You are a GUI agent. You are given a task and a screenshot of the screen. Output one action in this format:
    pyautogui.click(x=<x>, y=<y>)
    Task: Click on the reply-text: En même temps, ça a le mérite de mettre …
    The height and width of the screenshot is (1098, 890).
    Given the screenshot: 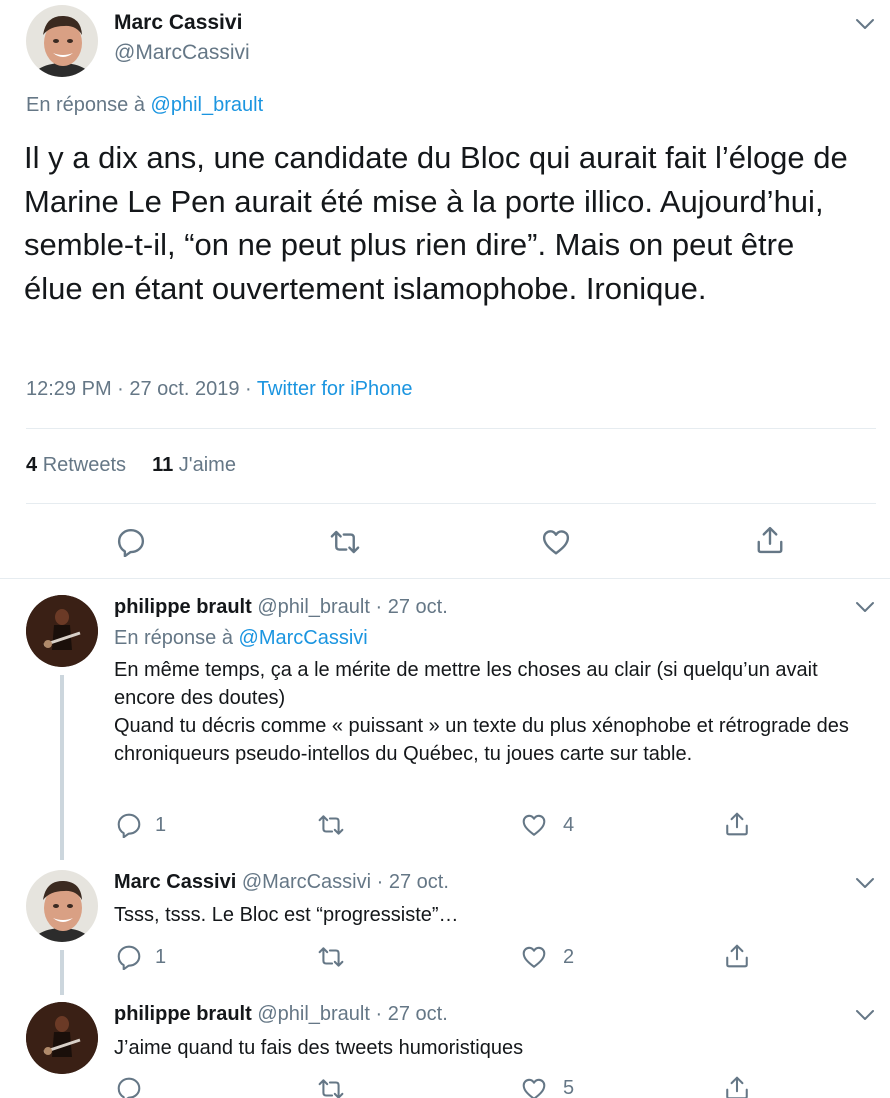 What is the action you would take?
    pyautogui.click(x=499, y=712)
    